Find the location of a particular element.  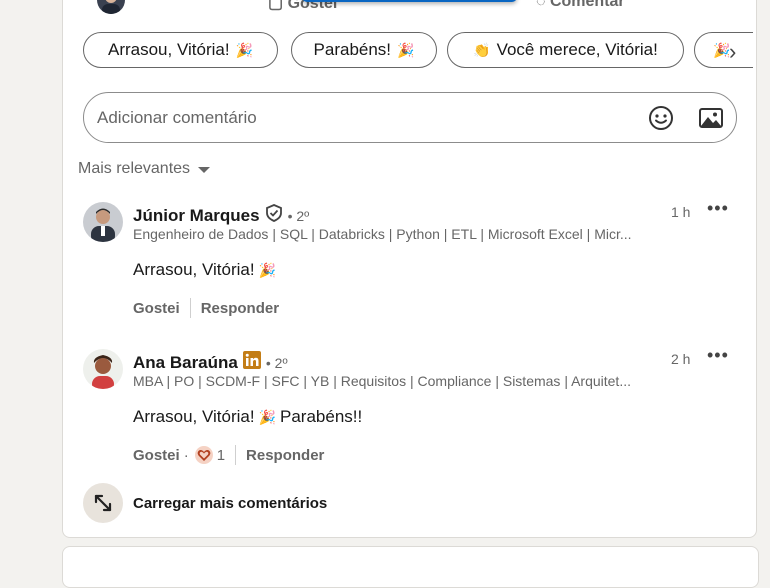

comment-text-suffix: Parabéns!! is located at coordinates (321, 416).